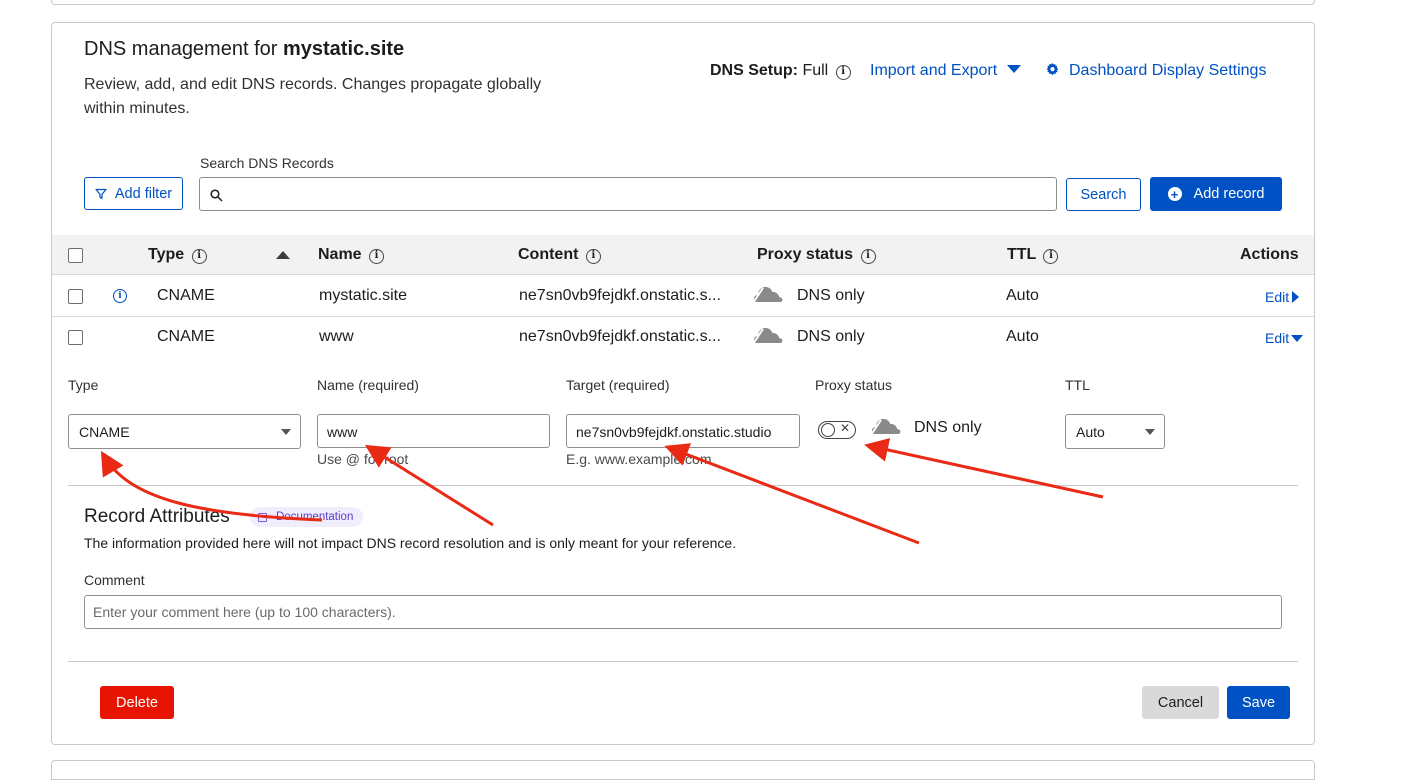 This screenshot has height=780, width=1406. Describe the element at coordinates (262, 517) in the screenshot. I see `book-icon` at that location.